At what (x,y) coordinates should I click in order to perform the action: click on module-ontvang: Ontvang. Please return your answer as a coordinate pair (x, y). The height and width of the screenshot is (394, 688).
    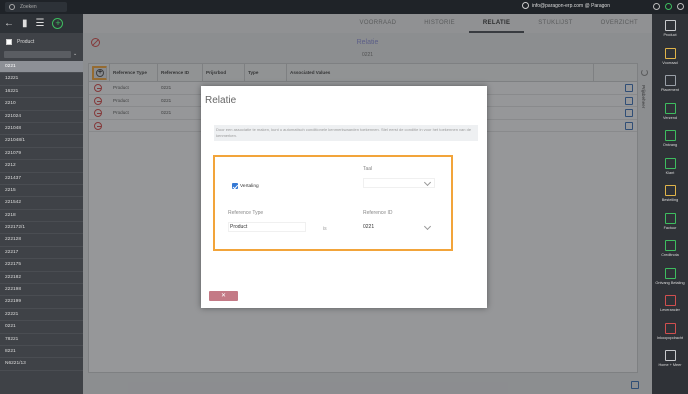
    Looking at the image, I should click on (670, 138).